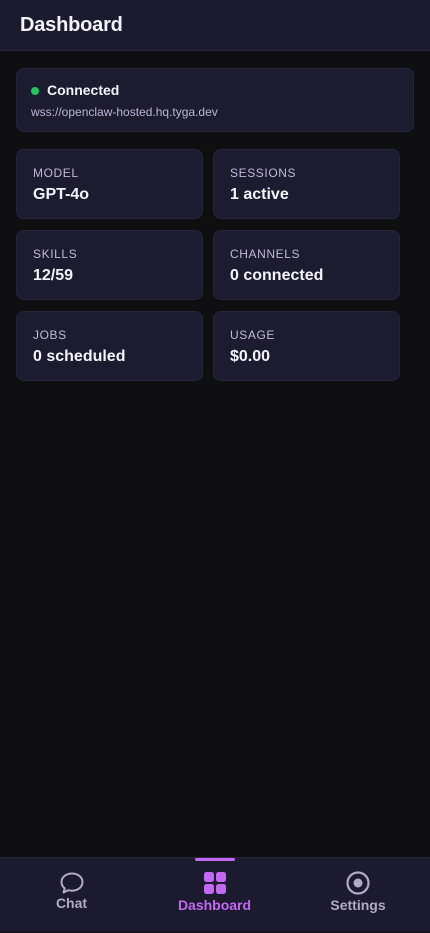 The height and width of the screenshot is (933, 430). I want to click on stat-value: 12/59, so click(53, 275).